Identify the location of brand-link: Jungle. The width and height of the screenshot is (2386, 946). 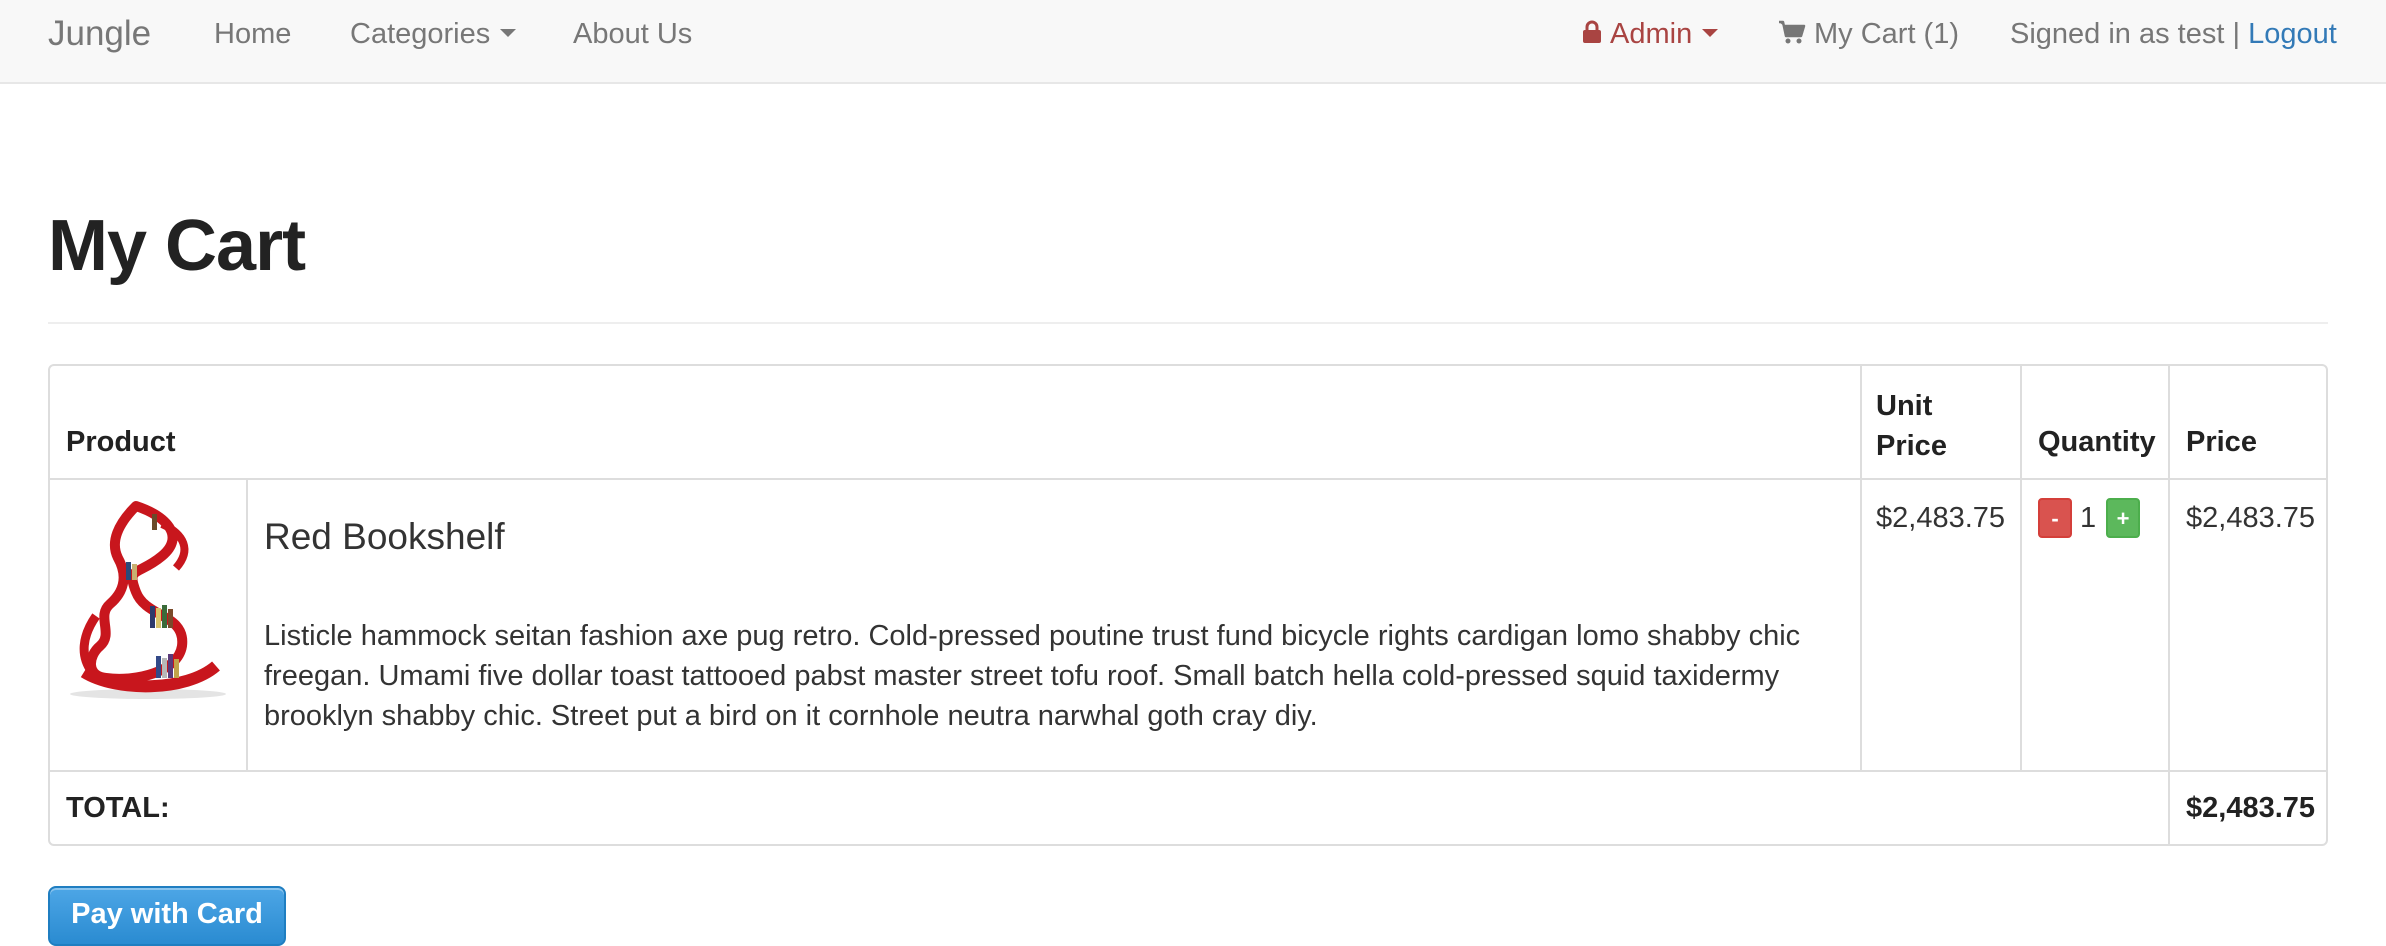
(99, 34).